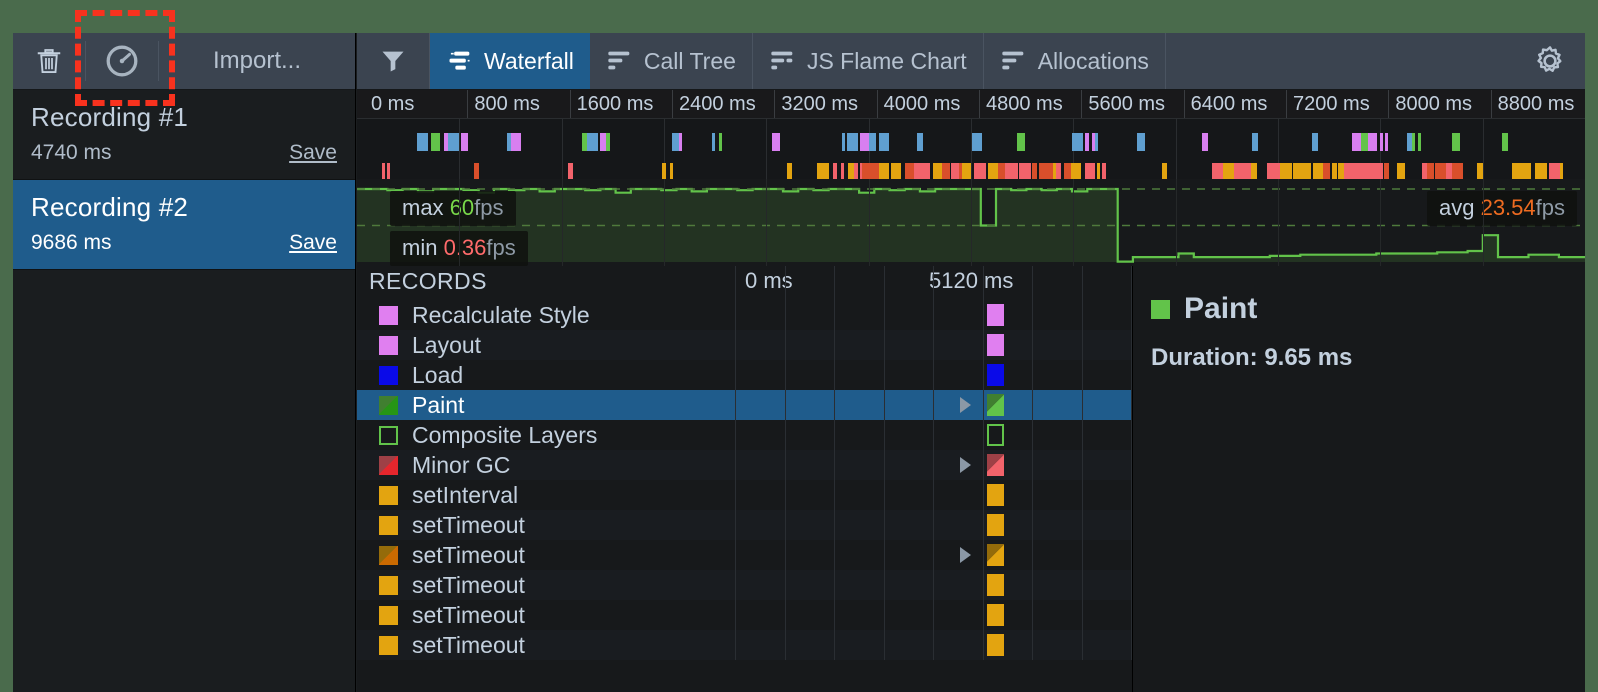  I want to click on recording-item-2: Recording #2 9686 ms Save, so click(184, 225).